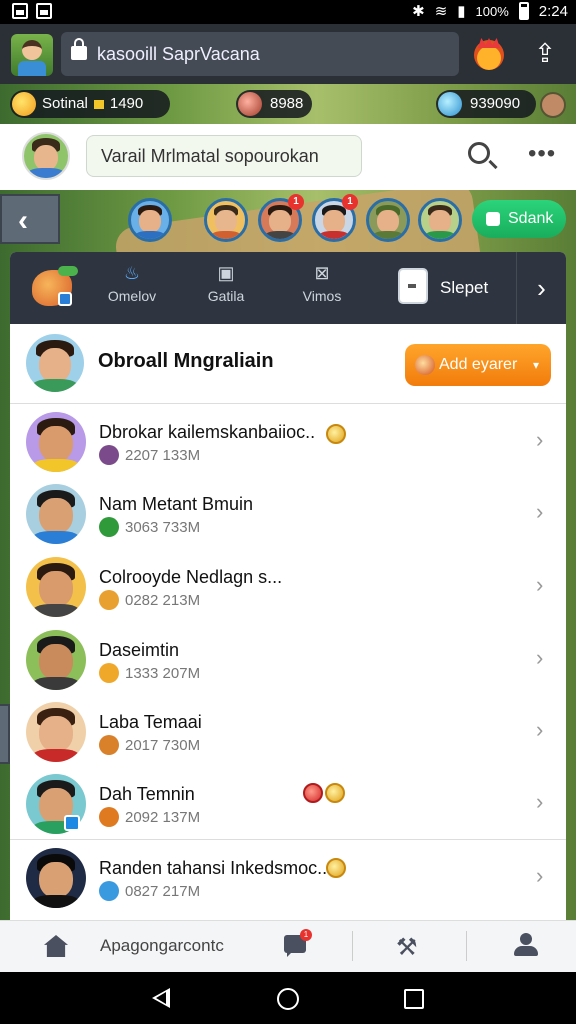 The width and height of the screenshot is (576, 1024). I want to click on gallery-icon, so click(20, 11).